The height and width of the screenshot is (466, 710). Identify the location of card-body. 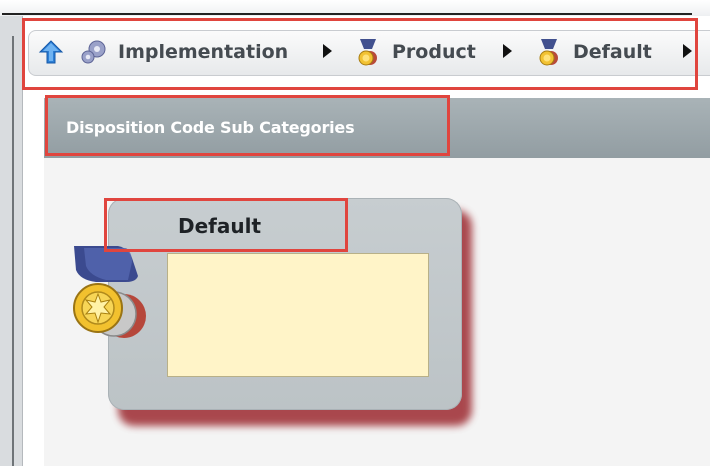
(298, 315).